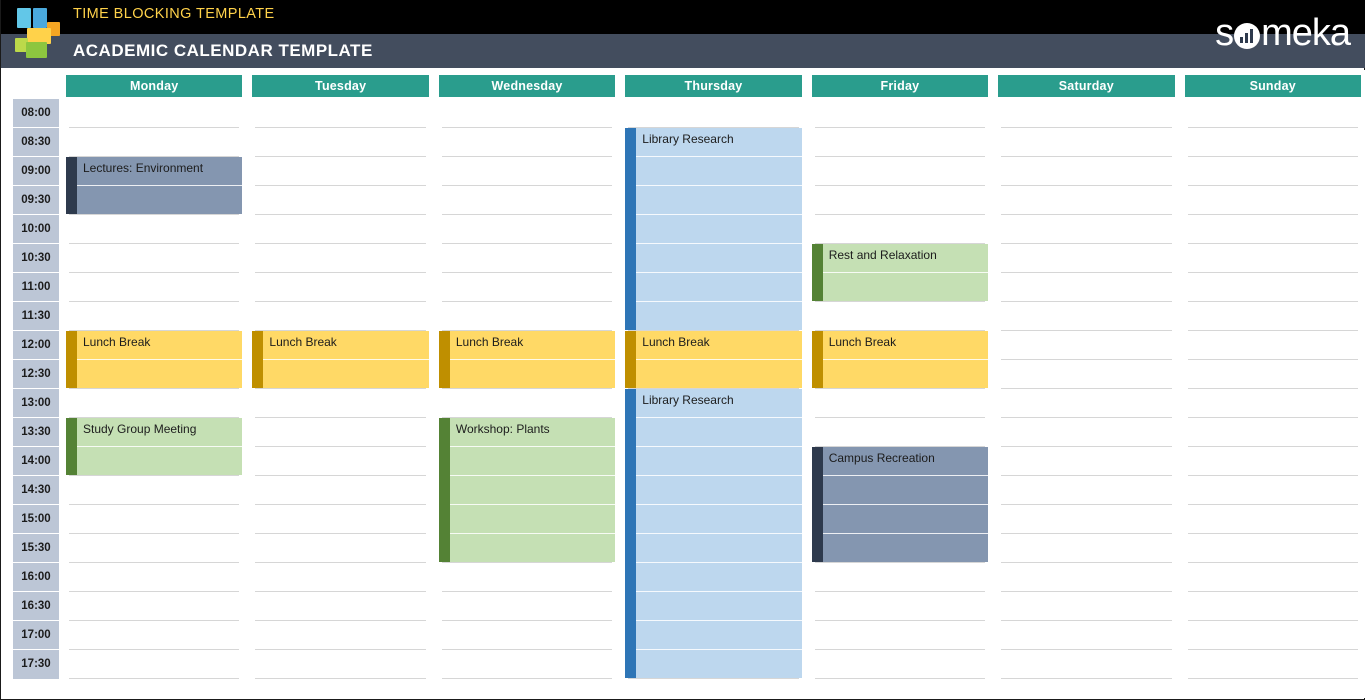 The height and width of the screenshot is (700, 1365). I want to click on header-top-bar: TIME BLOCKING TEMPLATE, so click(683, 17).